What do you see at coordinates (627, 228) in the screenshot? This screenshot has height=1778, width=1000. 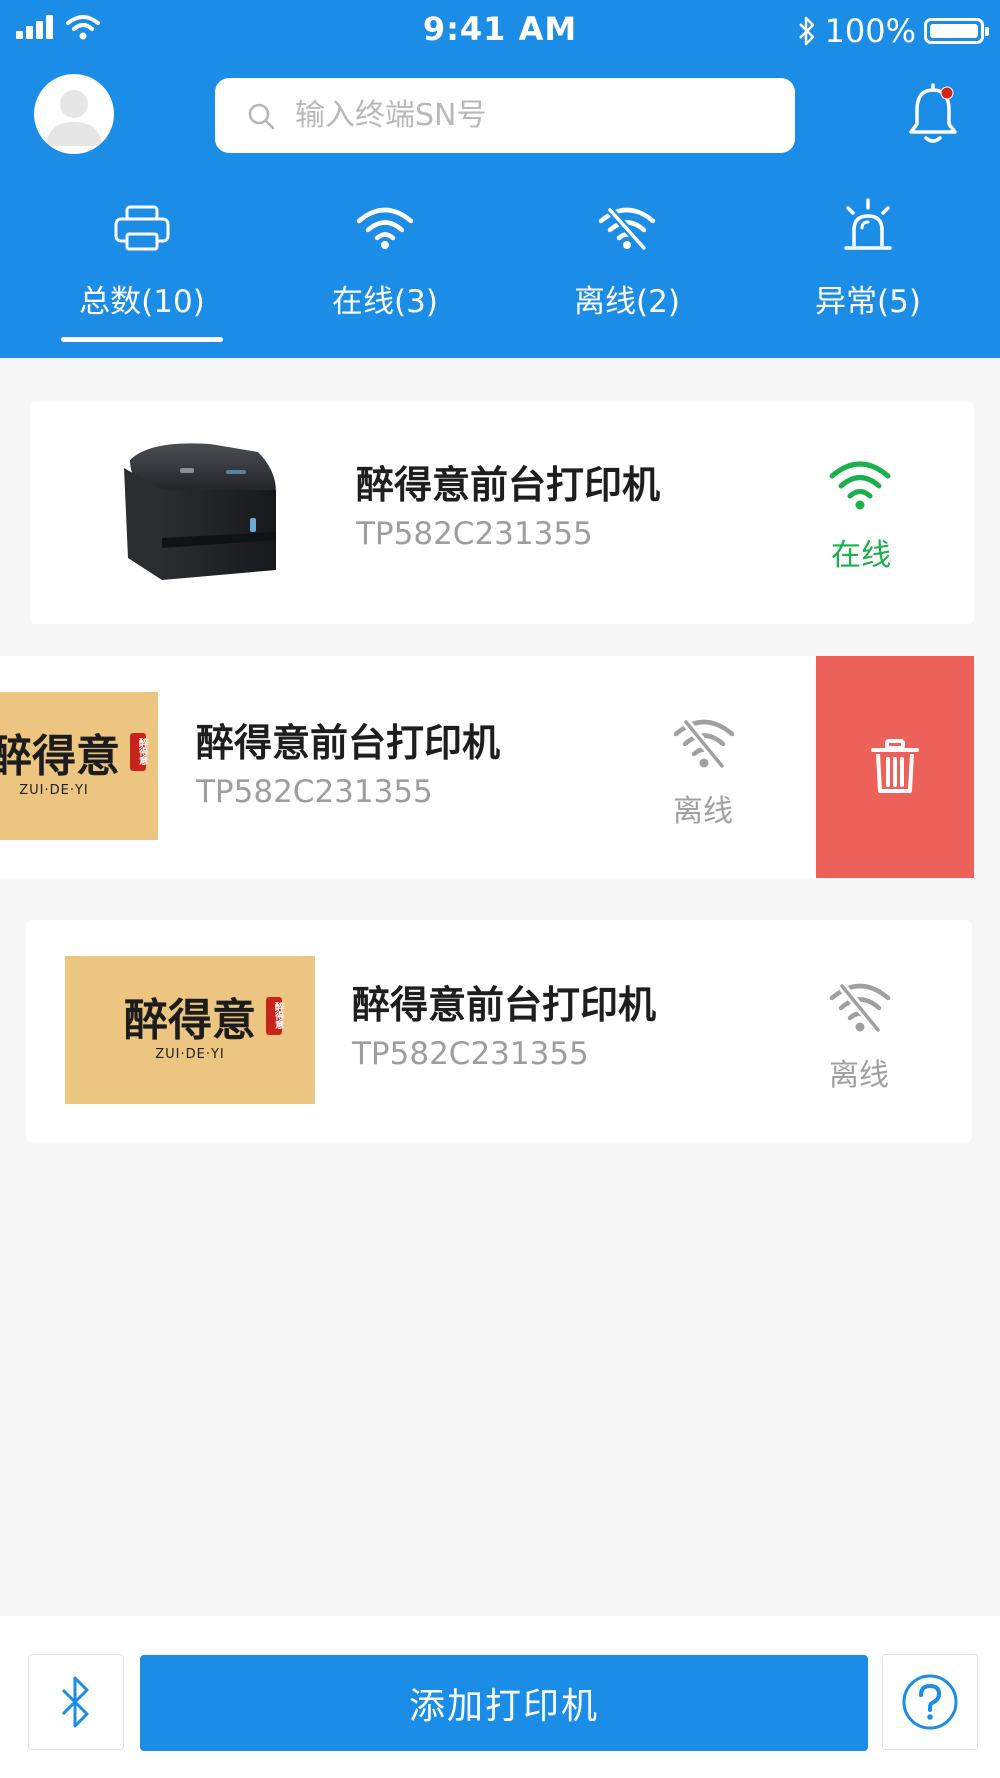 I see `wifi-off-icon` at bounding box center [627, 228].